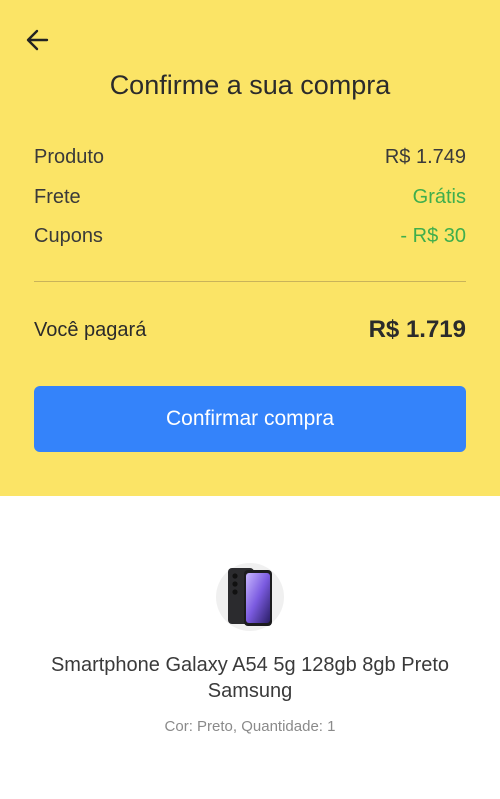 The height and width of the screenshot is (799, 500). What do you see at coordinates (250, 419) in the screenshot?
I see `confirm-purchase-button: Confirmar compra` at bounding box center [250, 419].